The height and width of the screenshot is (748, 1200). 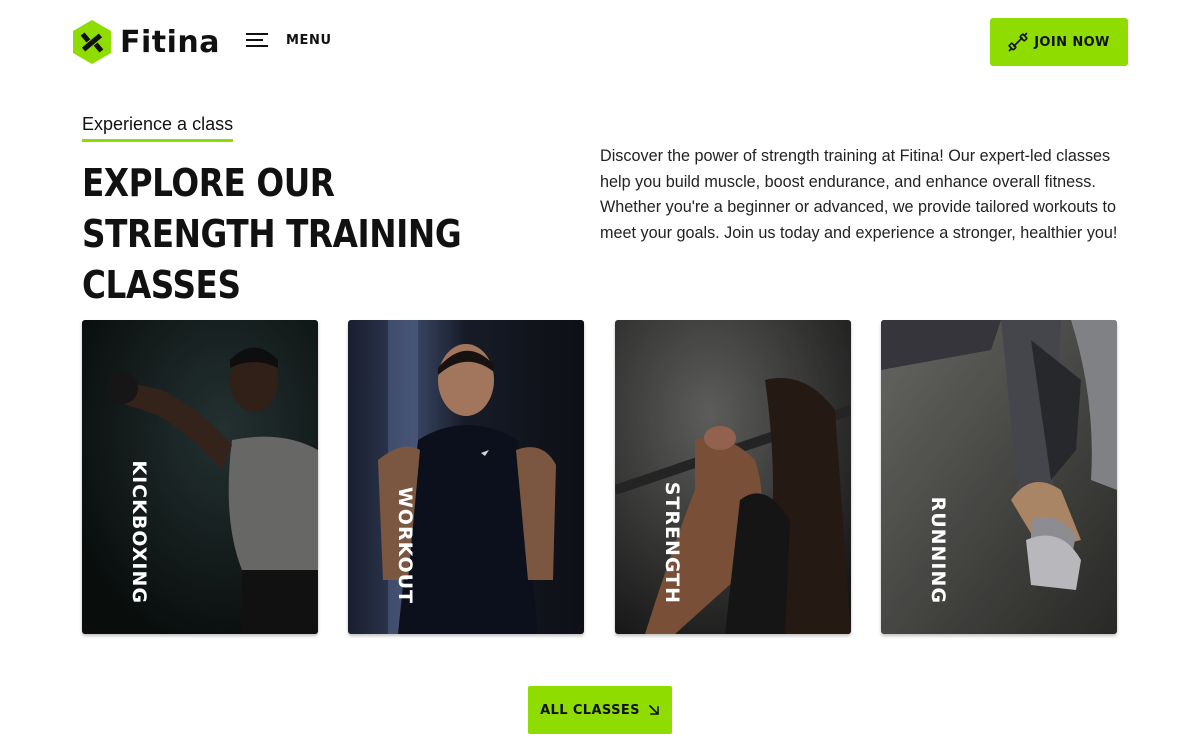 What do you see at coordinates (272, 234) in the screenshot?
I see `section-title: EXPLORE OUR STRENGTH TRAINING CLASSES` at bounding box center [272, 234].